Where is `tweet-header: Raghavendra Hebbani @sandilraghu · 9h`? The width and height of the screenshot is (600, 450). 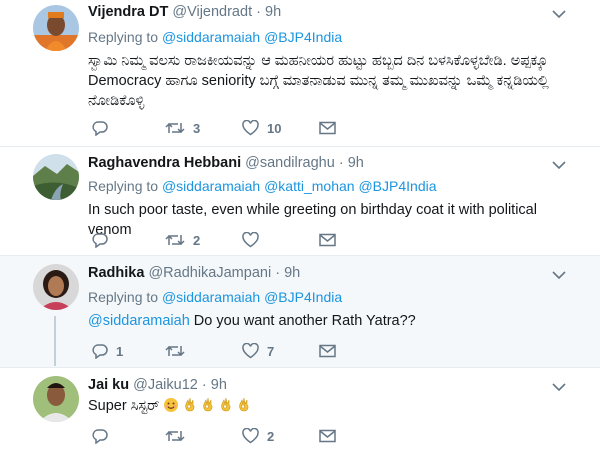
tweet-header: Raghavendra Hebbani @sandilraghu · 9h is located at coordinates (226, 163).